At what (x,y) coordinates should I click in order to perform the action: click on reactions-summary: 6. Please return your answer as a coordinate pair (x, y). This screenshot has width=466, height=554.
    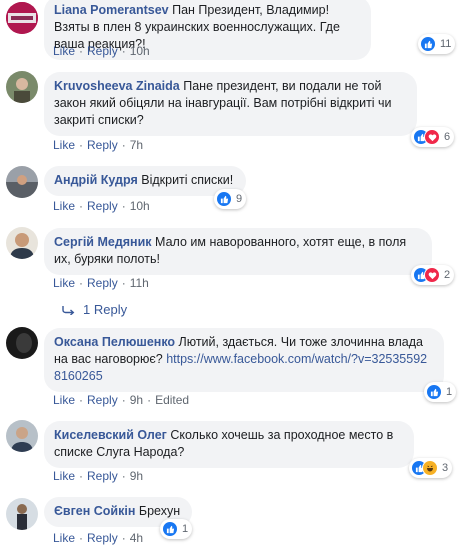
    Looking at the image, I should click on (433, 137).